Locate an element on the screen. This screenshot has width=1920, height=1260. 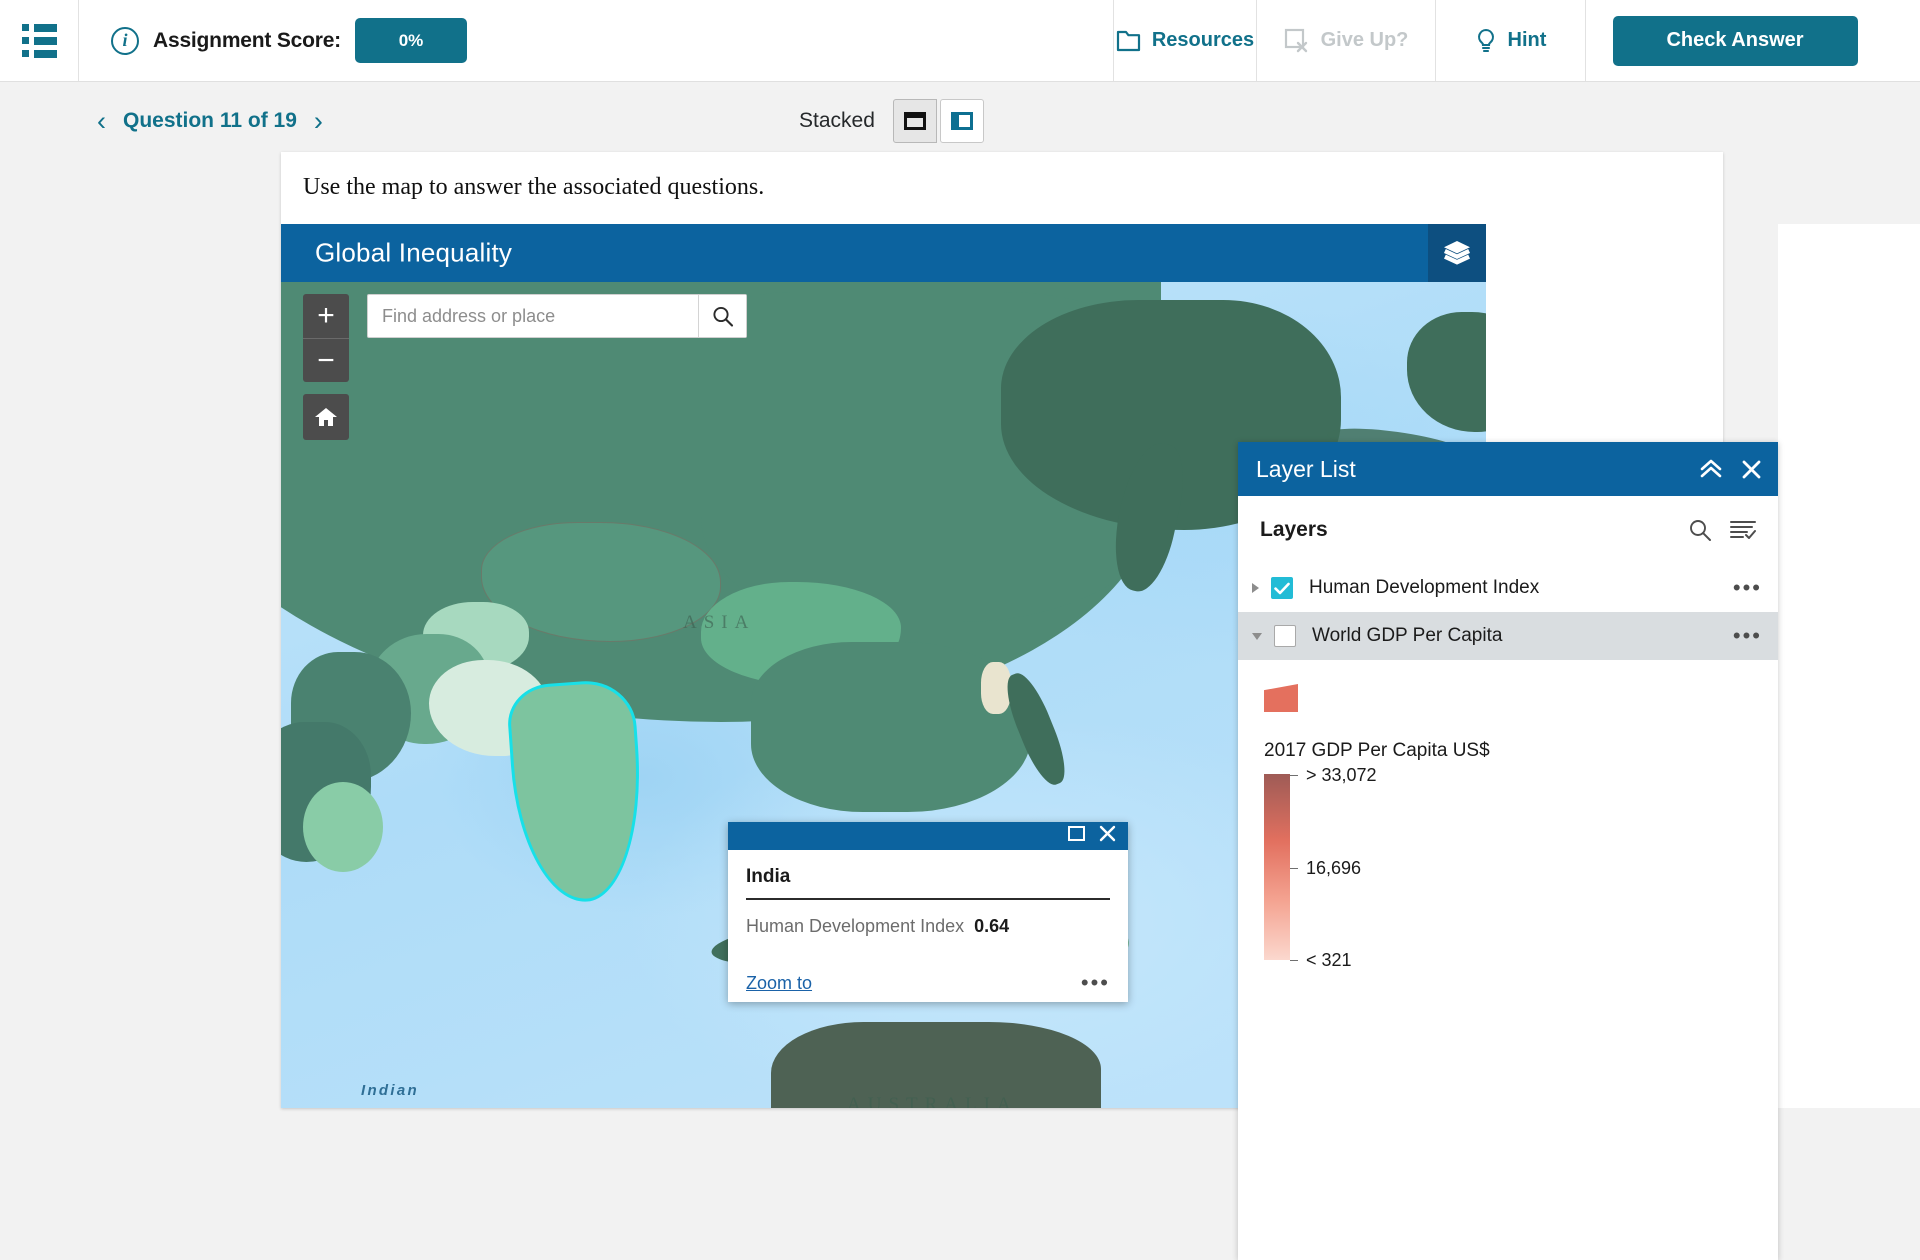
zoom-controls: + − is located at coordinates (326, 338).